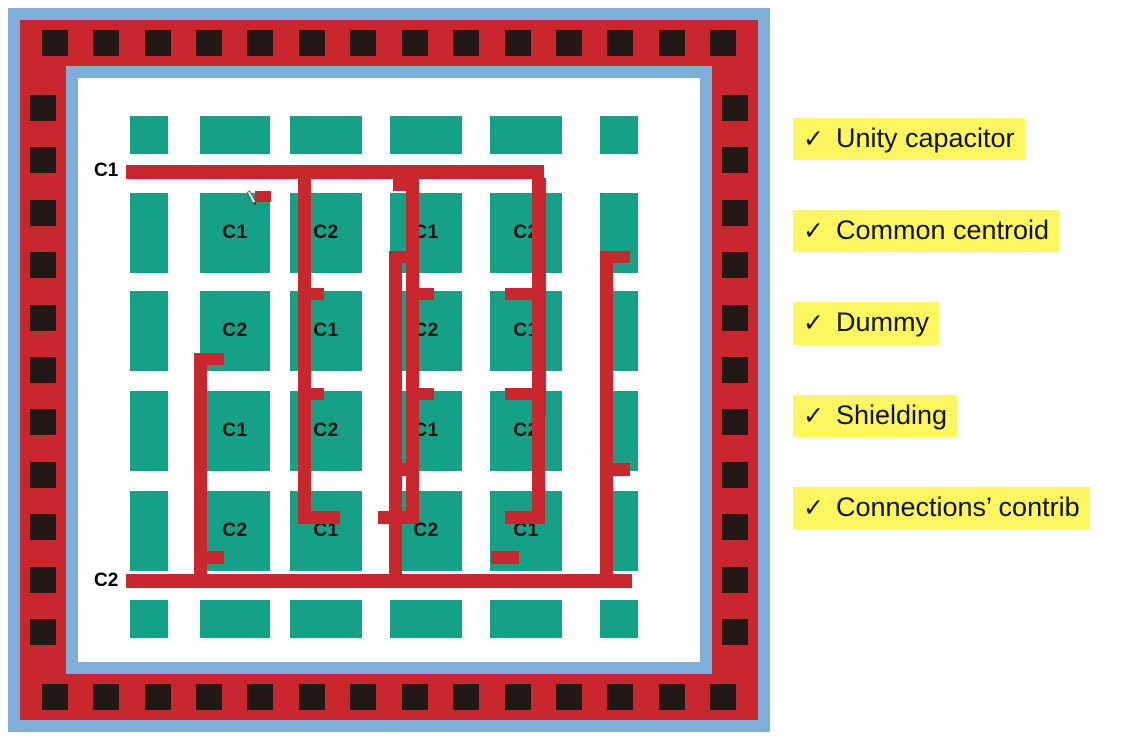 The height and width of the screenshot is (742, 1129). Describe the element at coordinates (525, 517) in the screenshot. I see `c1-foot-right` at that location.